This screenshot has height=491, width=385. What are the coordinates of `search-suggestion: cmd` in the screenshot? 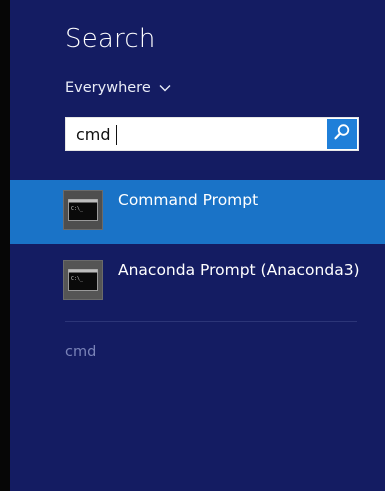 It's located at (80, 352).